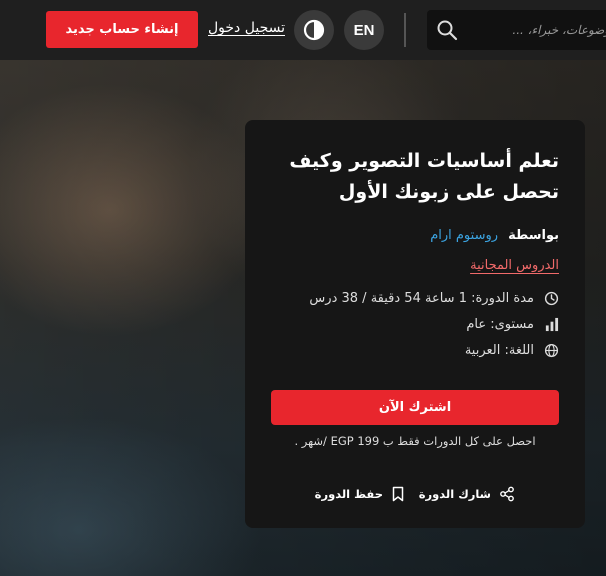  What do you see at coordinates (499, 350) in the screenshot?
I see `language-text: اللغة: العربية` at bounding box center [499, 350].